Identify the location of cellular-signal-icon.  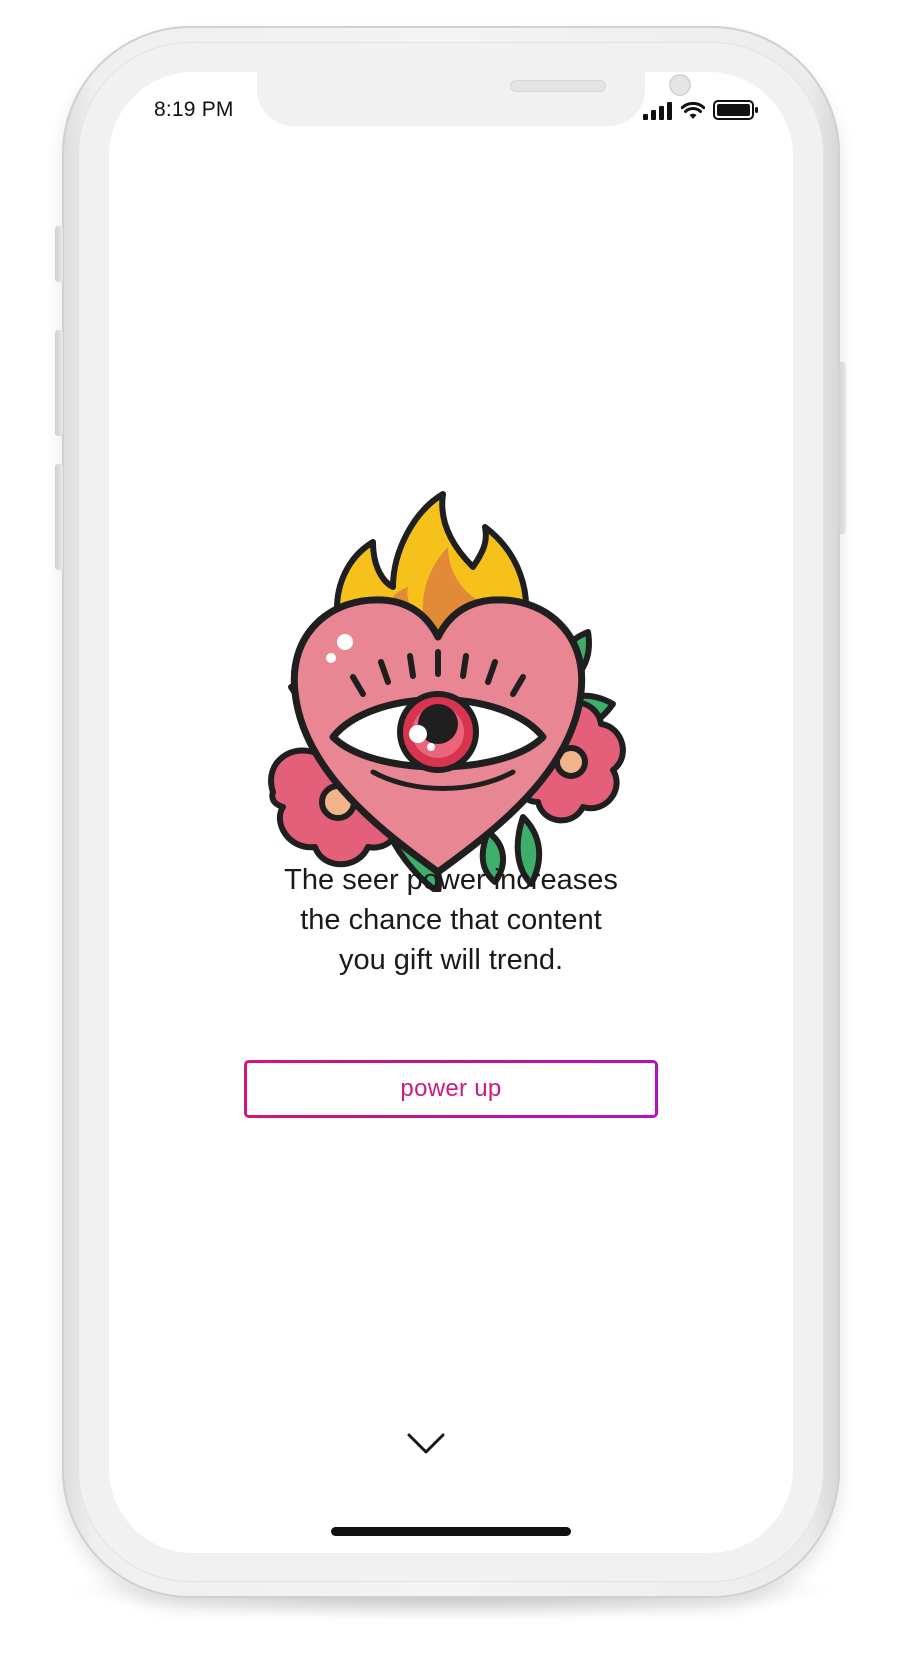
(657, 111).